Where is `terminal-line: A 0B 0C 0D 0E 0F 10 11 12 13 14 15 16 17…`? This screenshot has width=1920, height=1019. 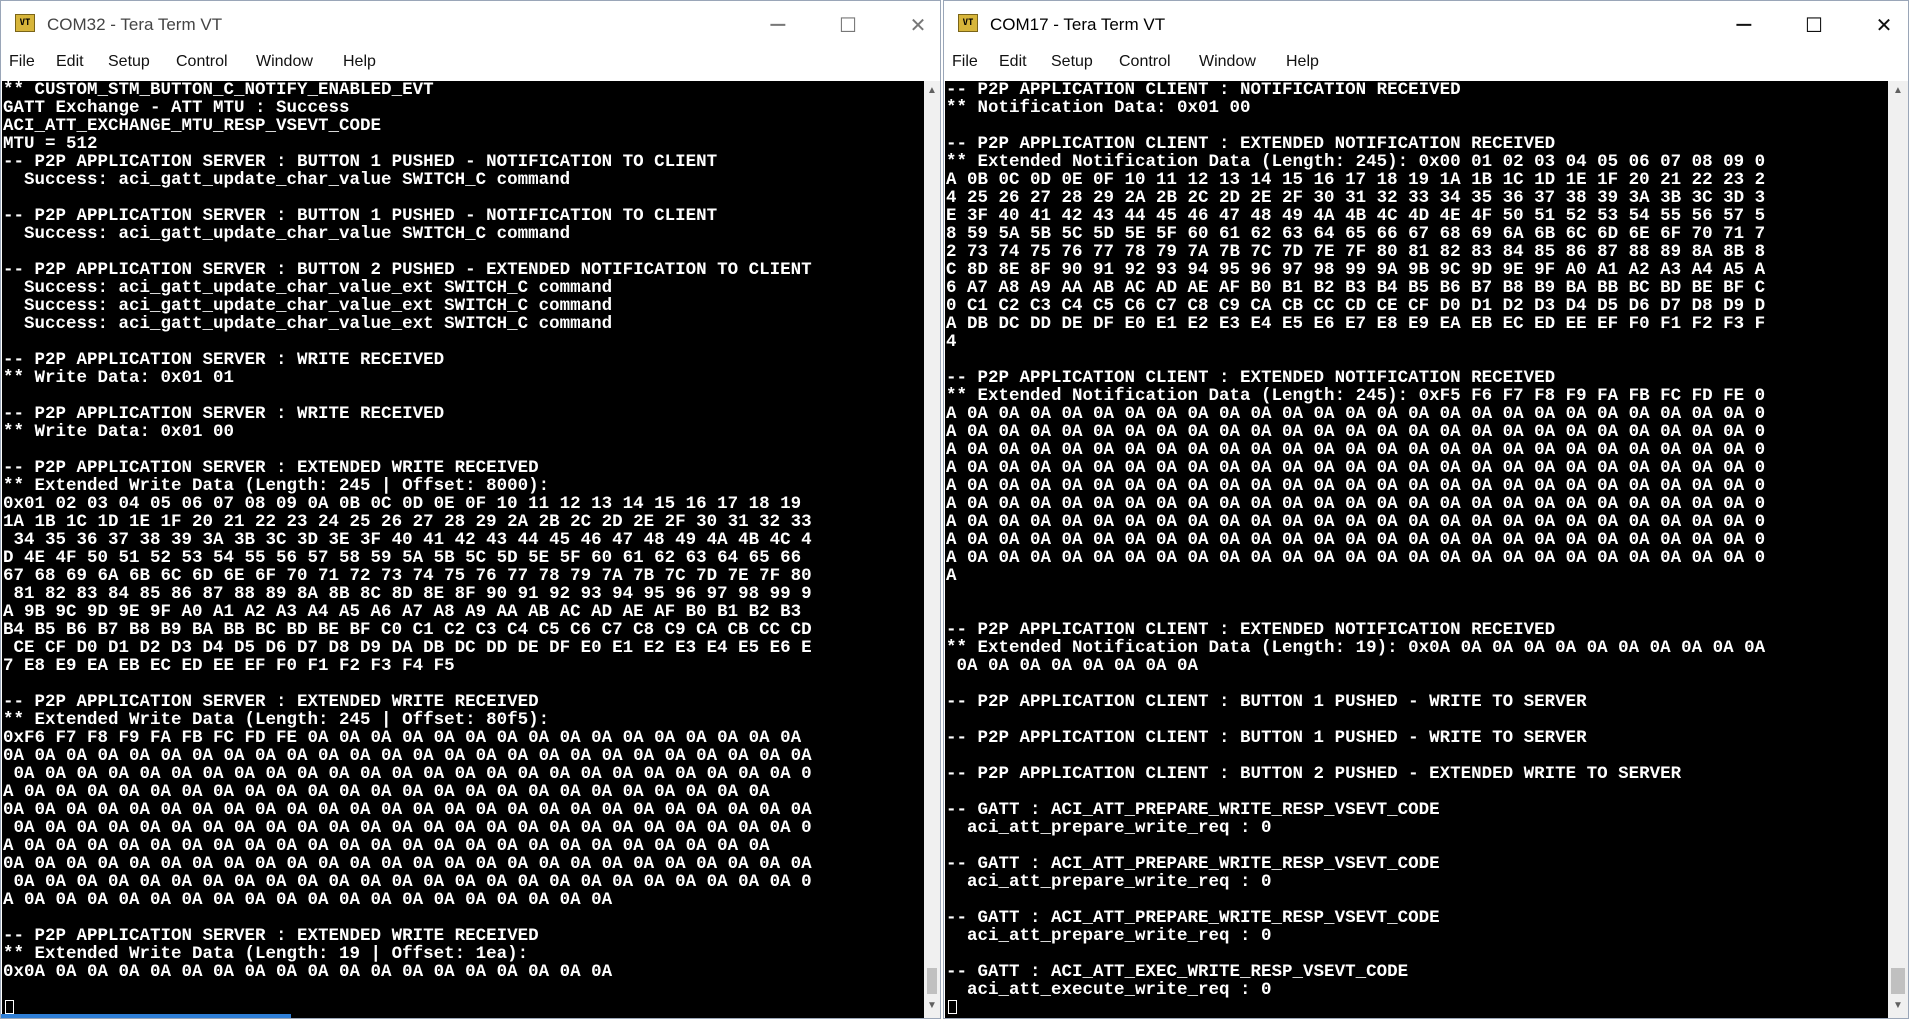 terminal-line: A 0B 0C 0D 0E 0F 10 11 12 13 14 15 16 17… is located at coordinates (1356, 180).